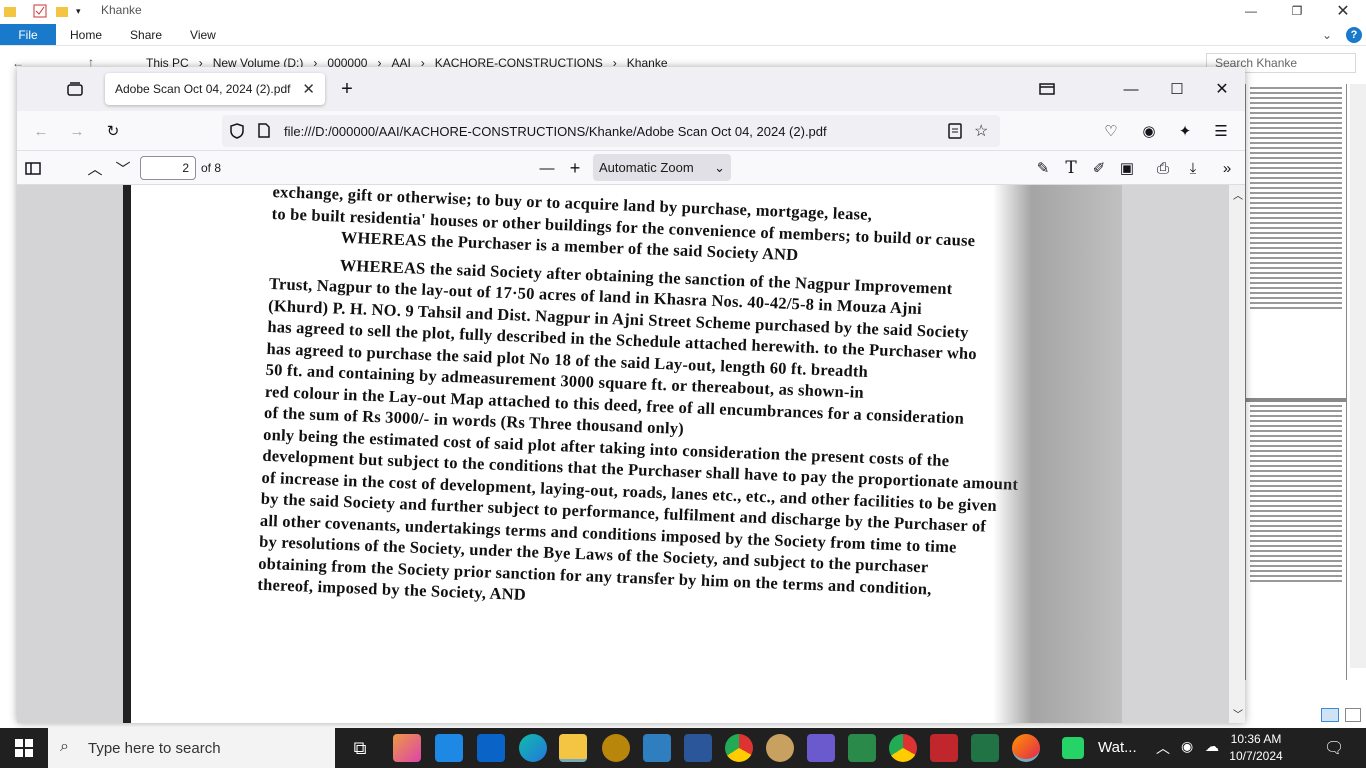 This screenshot has width=1366, height=768. What do you see at coordinates (1238, 194) in the screenshot?
I see `scroll-up-icon: ︿` at bounding box center [1238, 194].